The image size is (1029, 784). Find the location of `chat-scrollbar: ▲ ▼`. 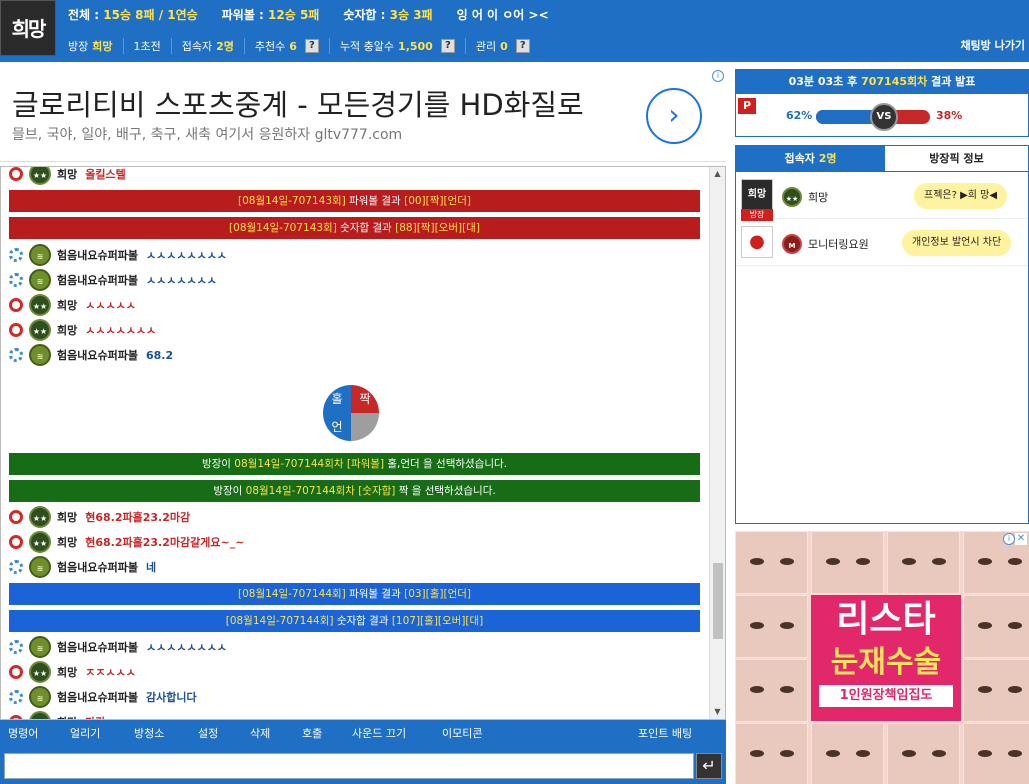

chat-scrollbar: ▲ ▼ is located at coordinates (717, 443).